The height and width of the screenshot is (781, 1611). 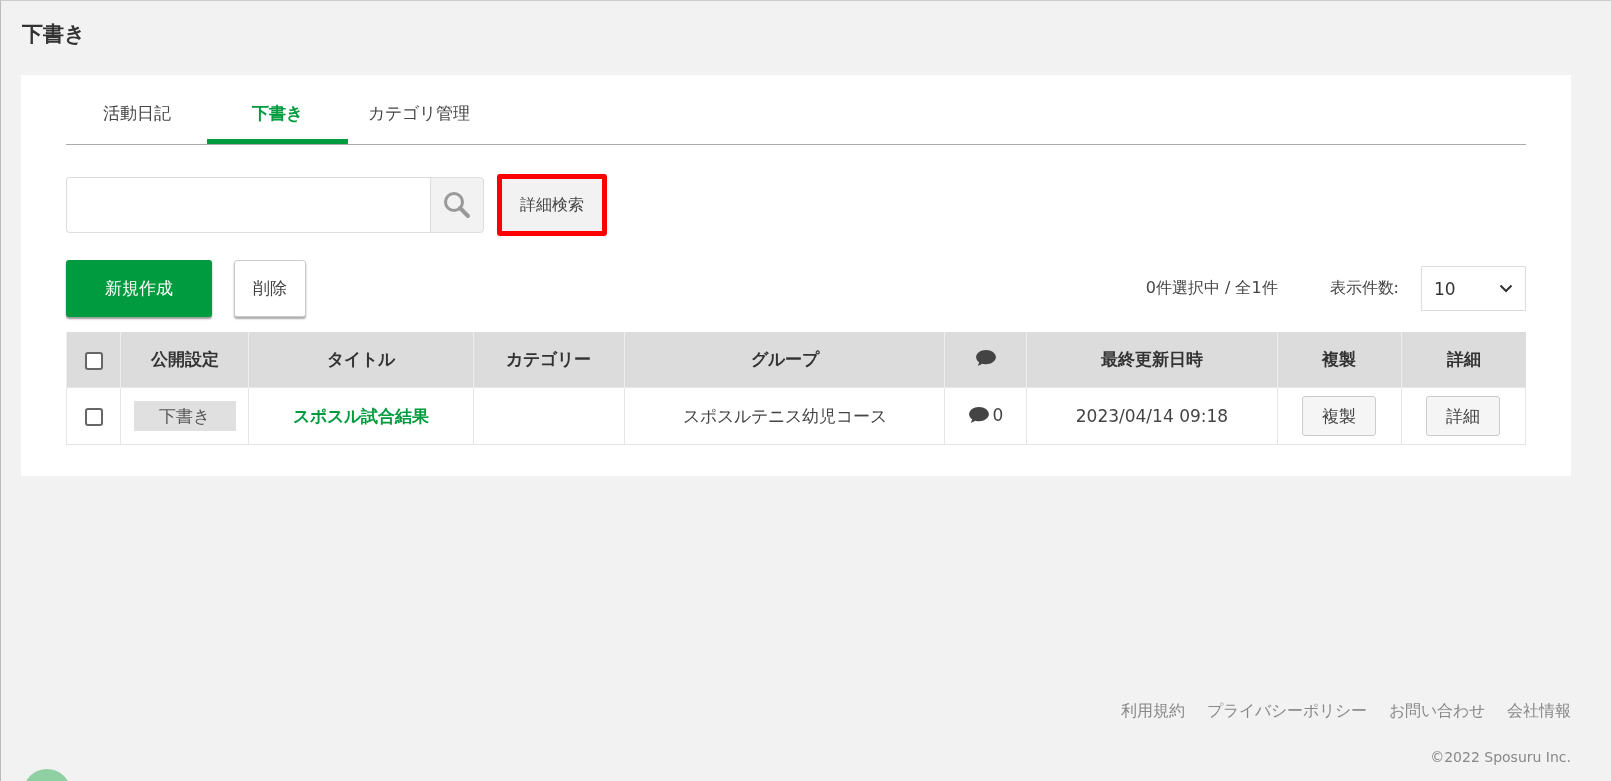 I want to click on column-header: 詳細, so click(x=1463, y=360).